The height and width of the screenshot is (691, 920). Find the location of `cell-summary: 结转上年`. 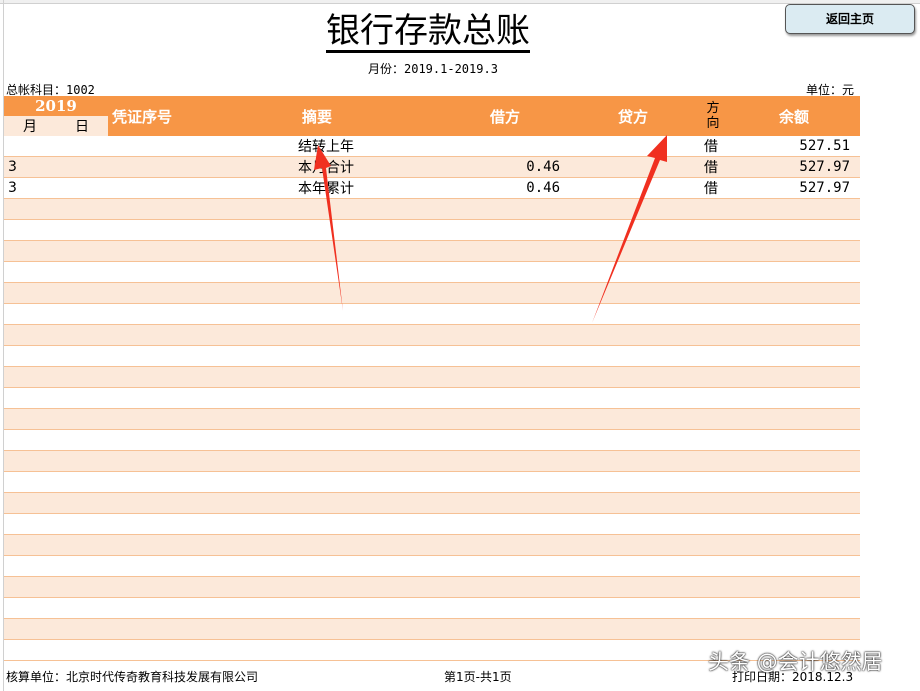

cell-summary: 结转上年 is located at coordinates (313, 146).